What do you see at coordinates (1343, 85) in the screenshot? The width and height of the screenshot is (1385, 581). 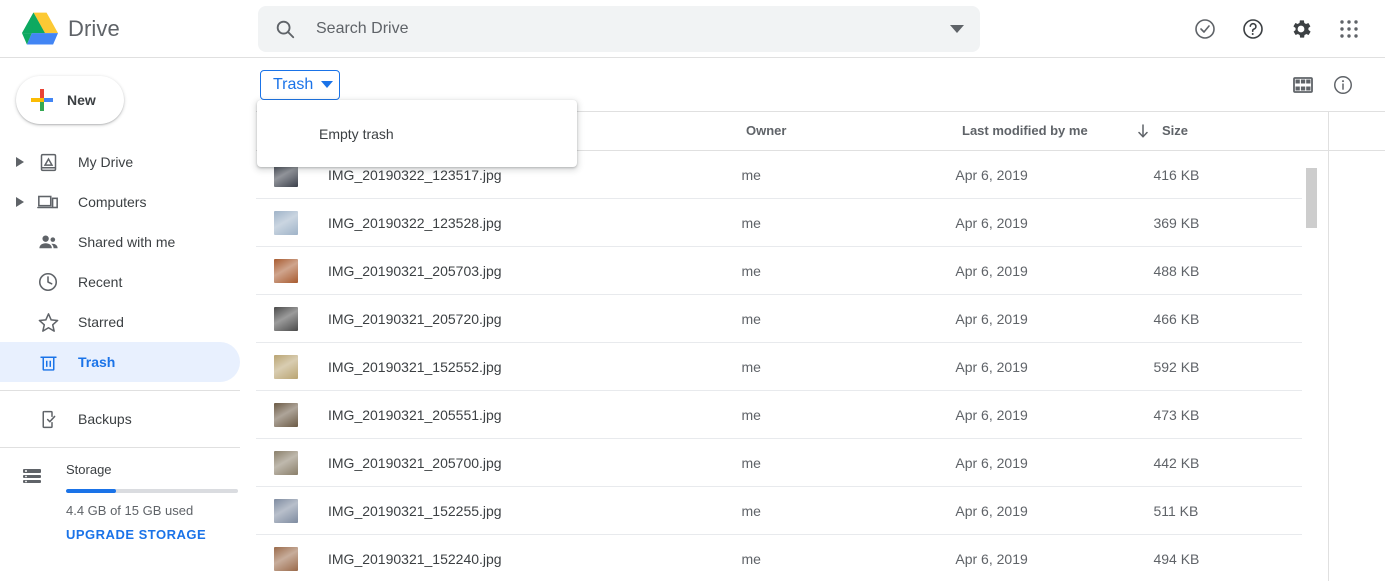 I see `details-info-icon` at bounding box center [1343, 85].